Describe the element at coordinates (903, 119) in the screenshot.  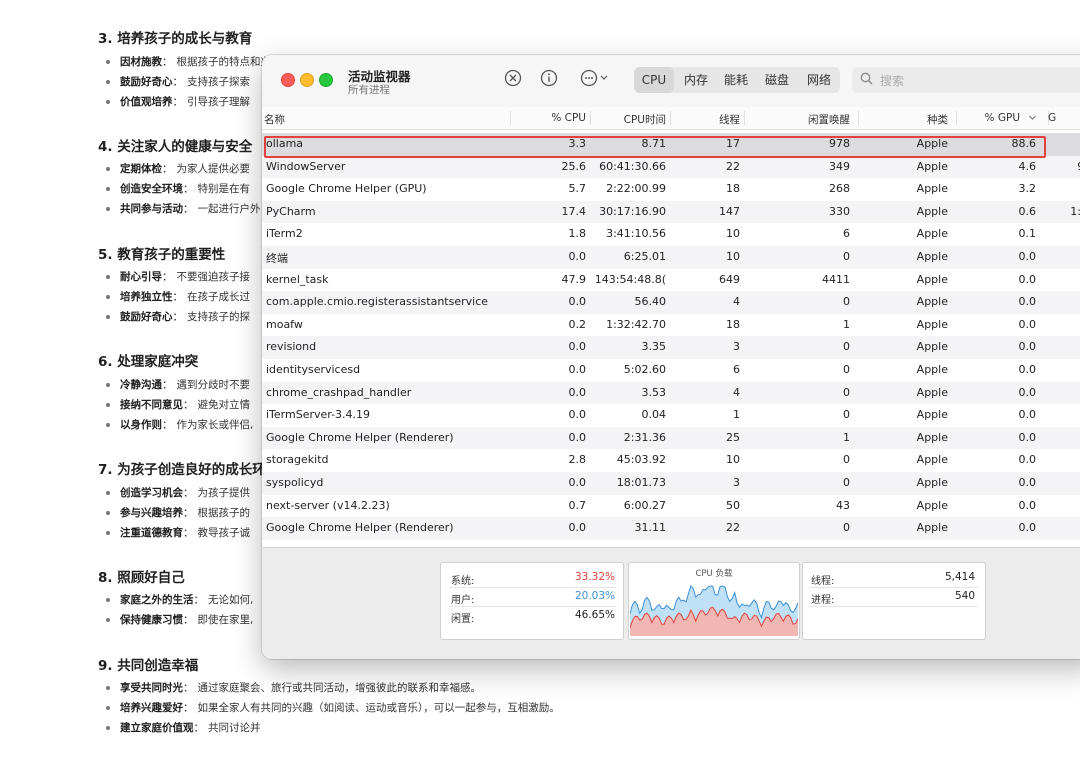
I see `column-kind: 种类` at that location.